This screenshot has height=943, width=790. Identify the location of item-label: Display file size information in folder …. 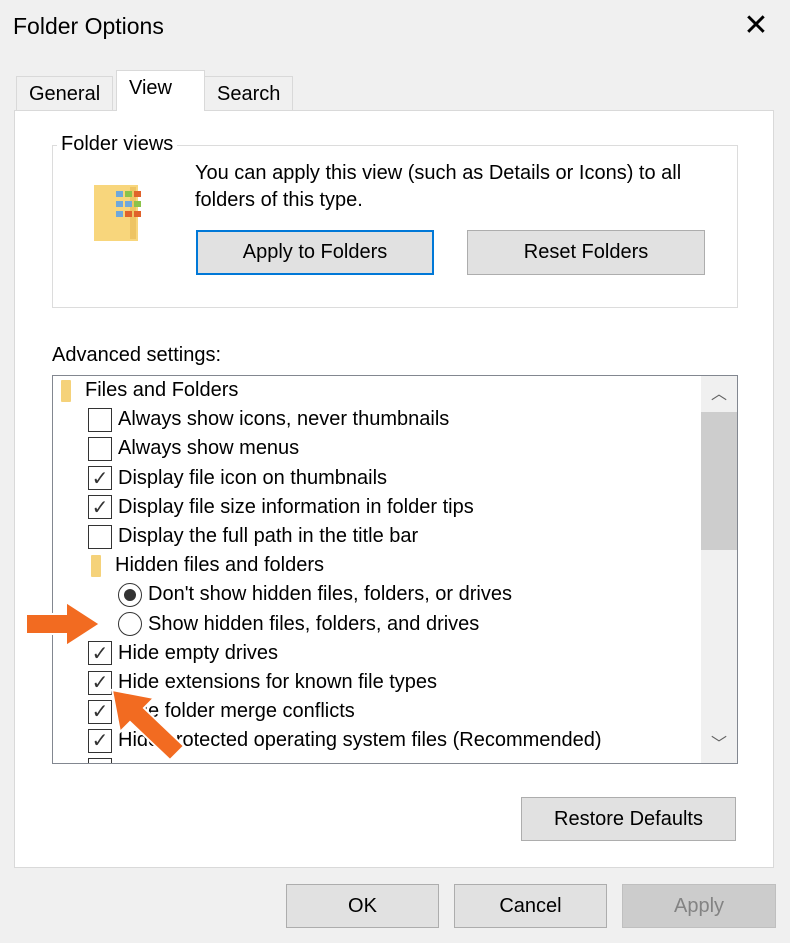
(296, 506).